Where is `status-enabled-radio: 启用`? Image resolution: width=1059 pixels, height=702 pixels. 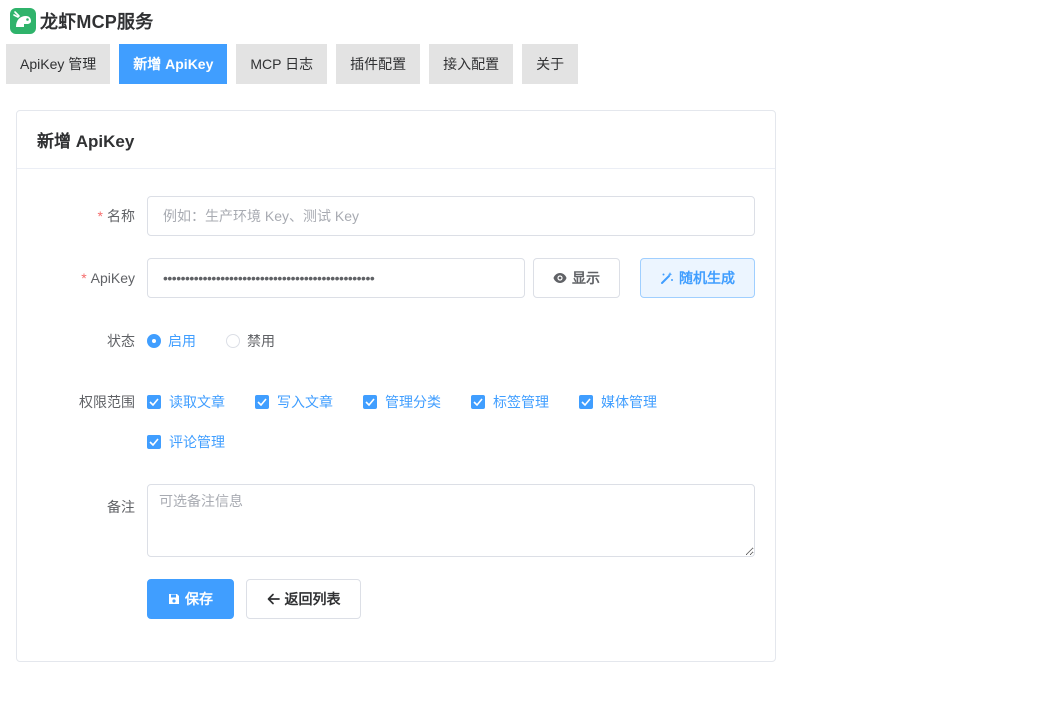
status-enabled-radio: 启用 is located at coordinates (171, 341).